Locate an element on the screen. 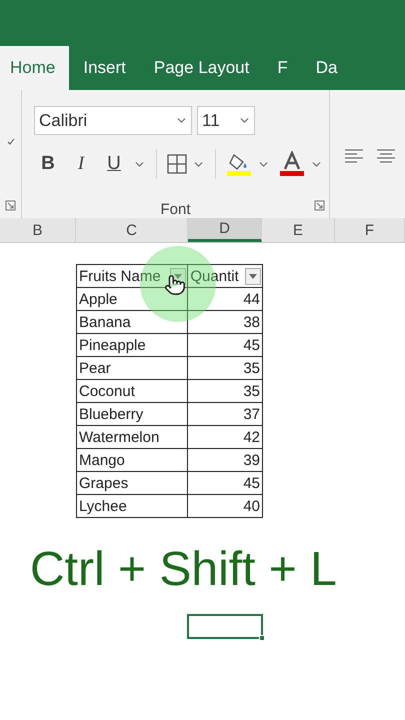  table-cell: 40 is located at coordinates (225, 506).